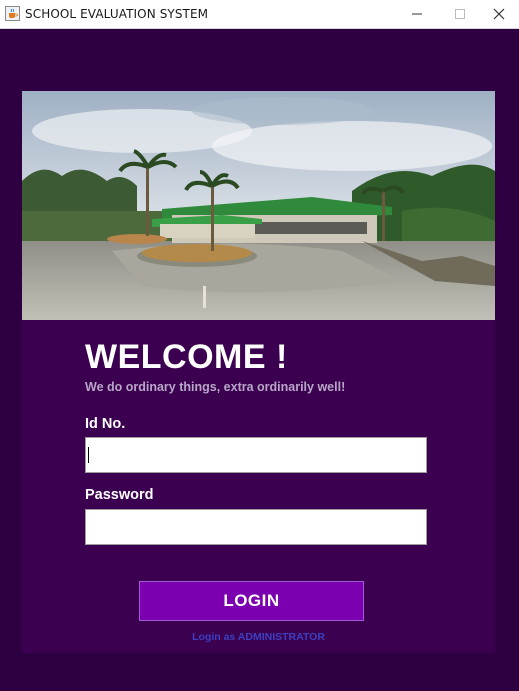 Image resolution: width=519 pixels, height=691 pixels. What do you see at coordinates (117, 14) in the screenshot?
I see `window-title: SCHOOL EVALUATION SYSTEM` at bounding box center [117, 14].